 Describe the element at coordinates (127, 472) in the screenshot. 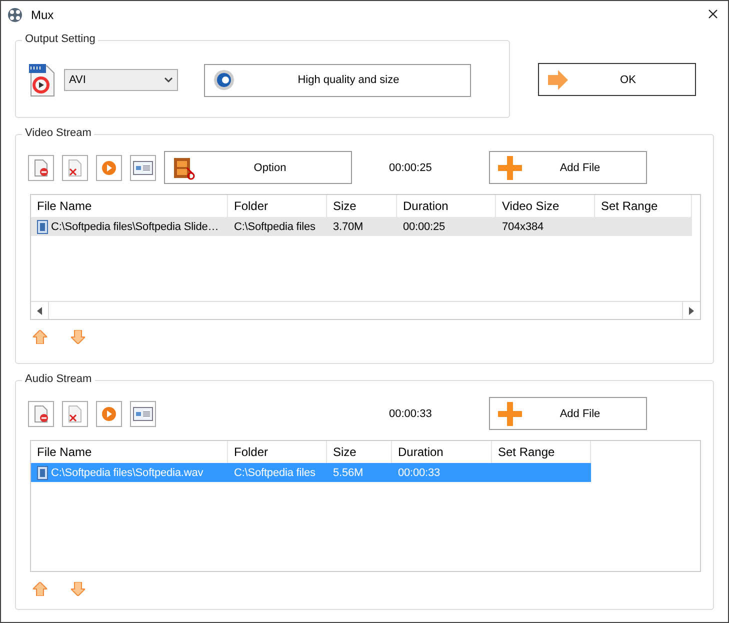

I see `table-cell: C:\Softpedia files\Softpedia.wav` at that location.